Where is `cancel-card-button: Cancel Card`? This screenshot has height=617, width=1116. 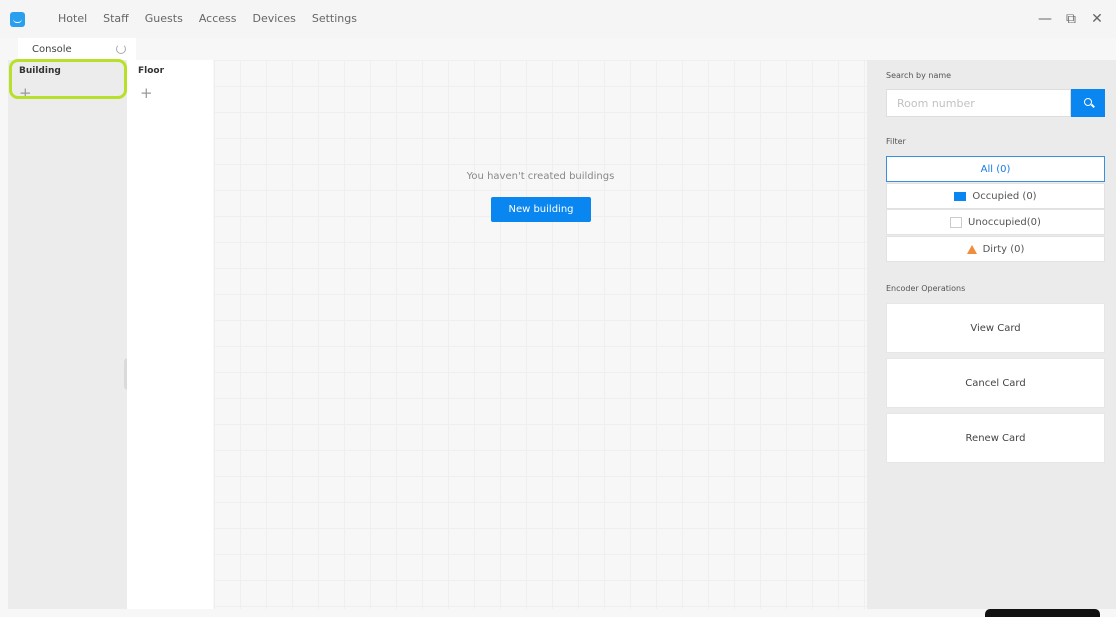
cancel-card-button: Cancel Card is located at coordinates (995, 383).